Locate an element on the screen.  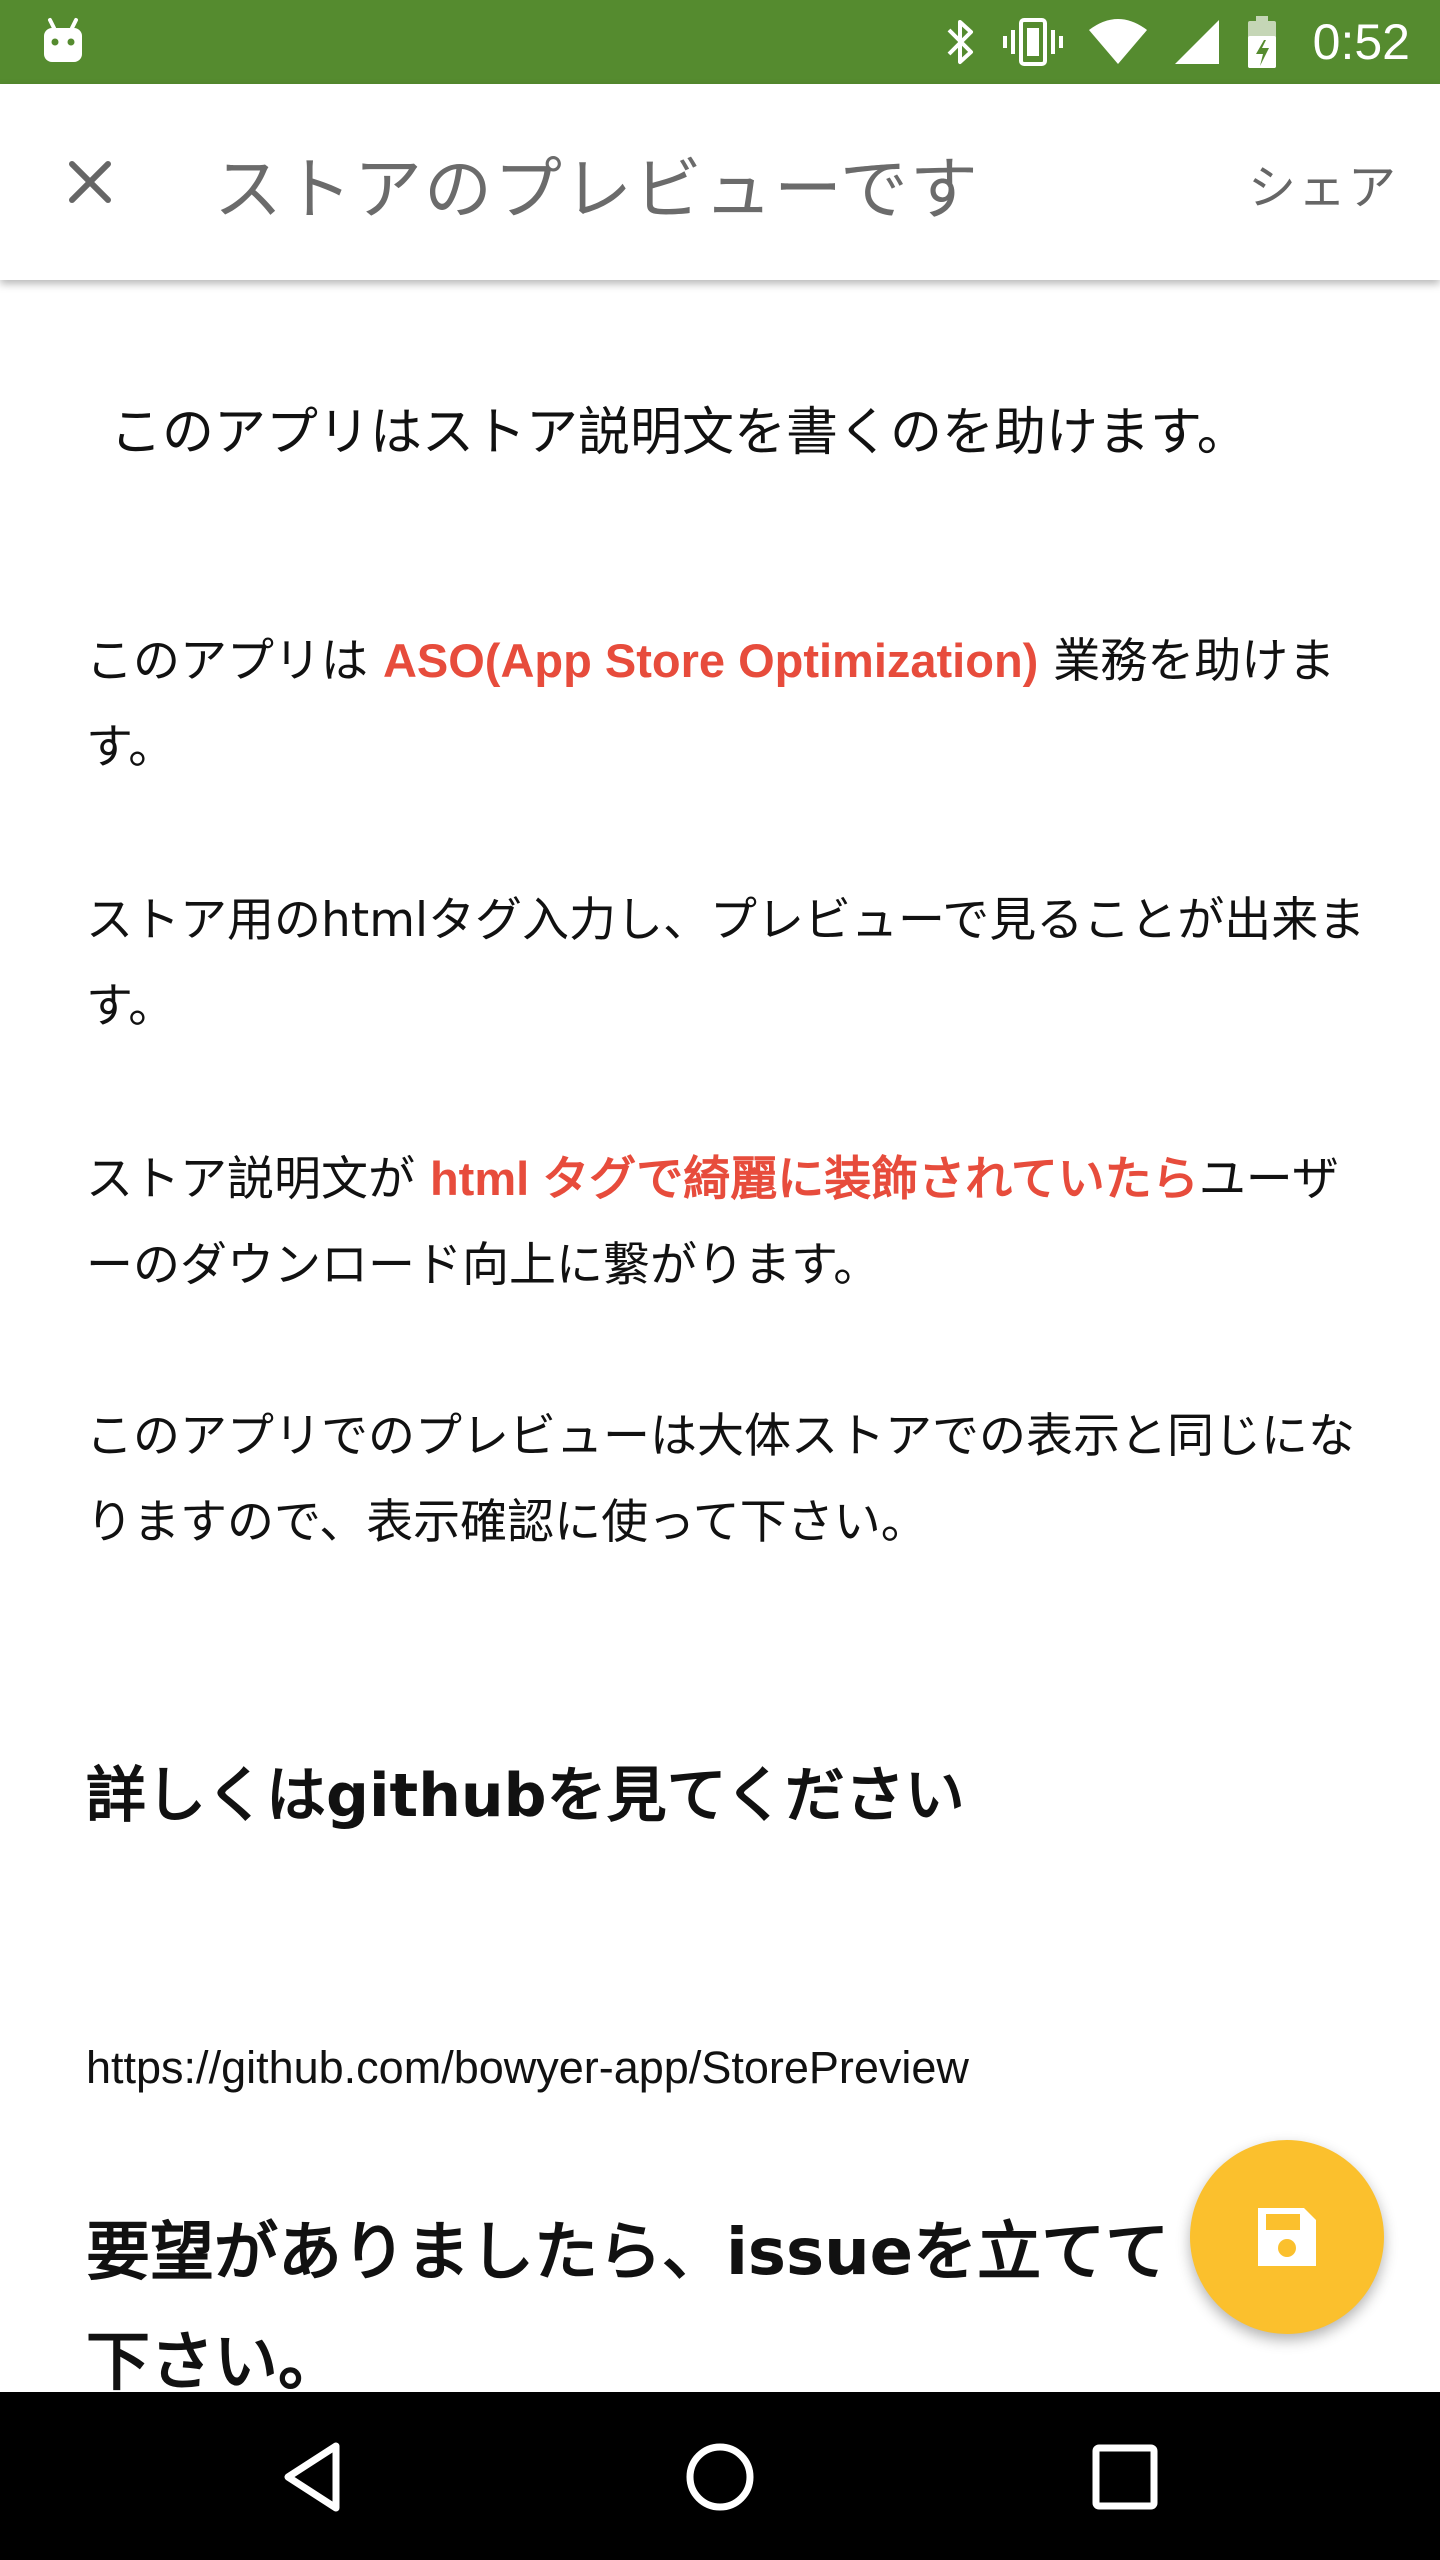
highlight-text: html タグで綺麗に装飾されていたら is located at coordinates (814, 1178).